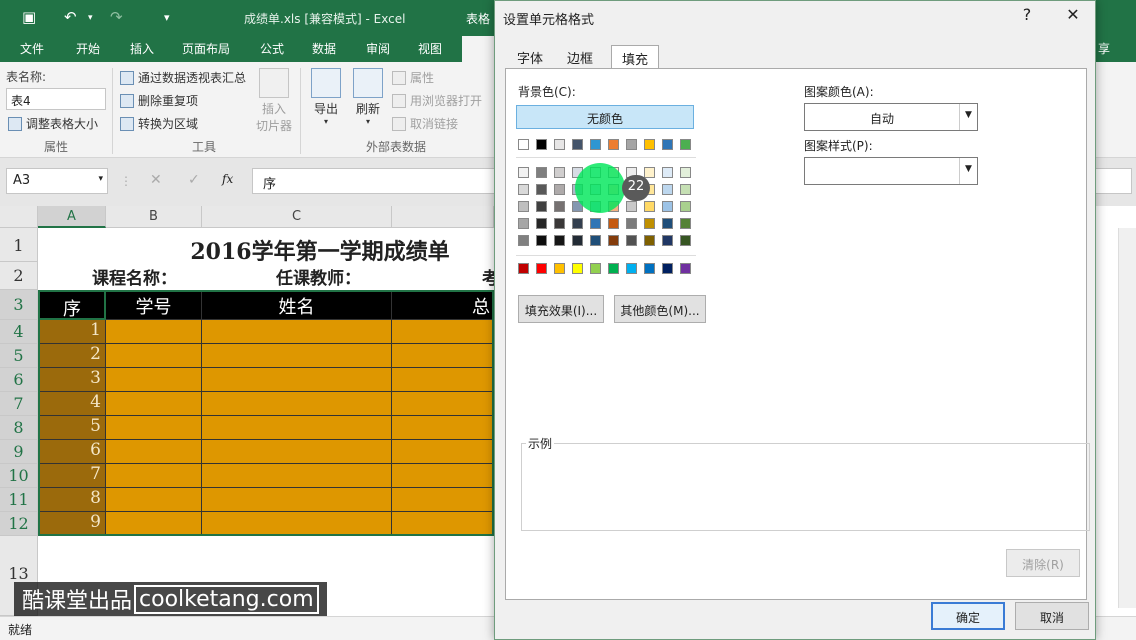  What do you see at coordinates (19, 380) in the screenshot?
I see `row-header: 6` at bounding box center [19, 380].